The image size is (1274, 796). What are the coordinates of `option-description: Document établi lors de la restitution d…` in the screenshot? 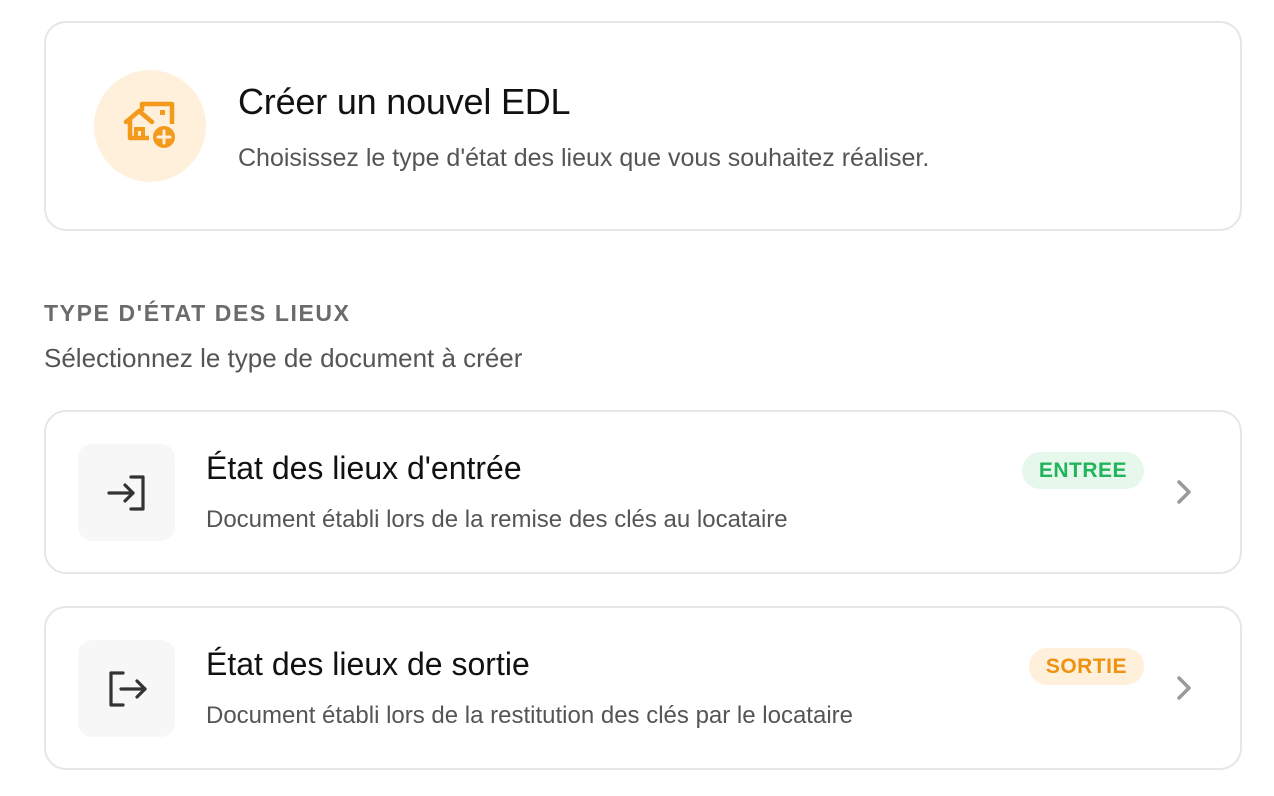 It's located at (529, 715).